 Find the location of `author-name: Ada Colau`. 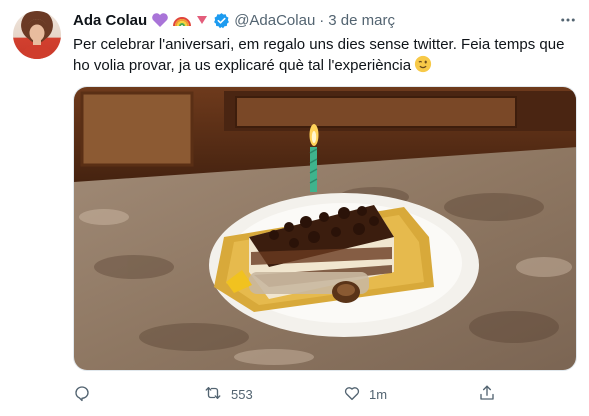

author-name: Ada Colau is located at coordinates (110, 20).